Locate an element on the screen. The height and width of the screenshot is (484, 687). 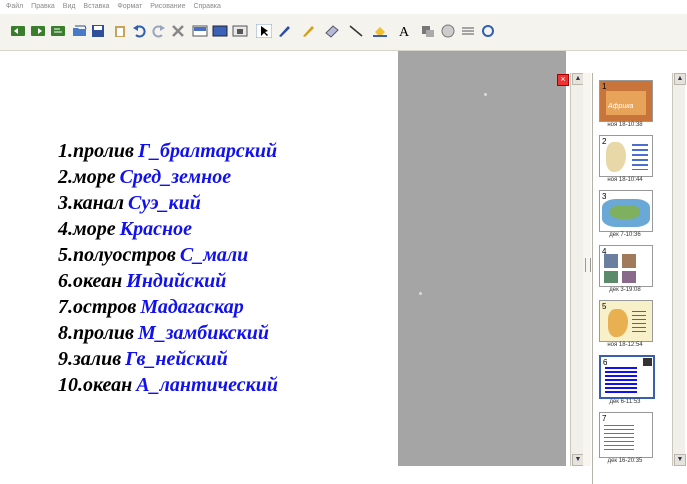
pane-splitter is located at coordinates (587, 269).